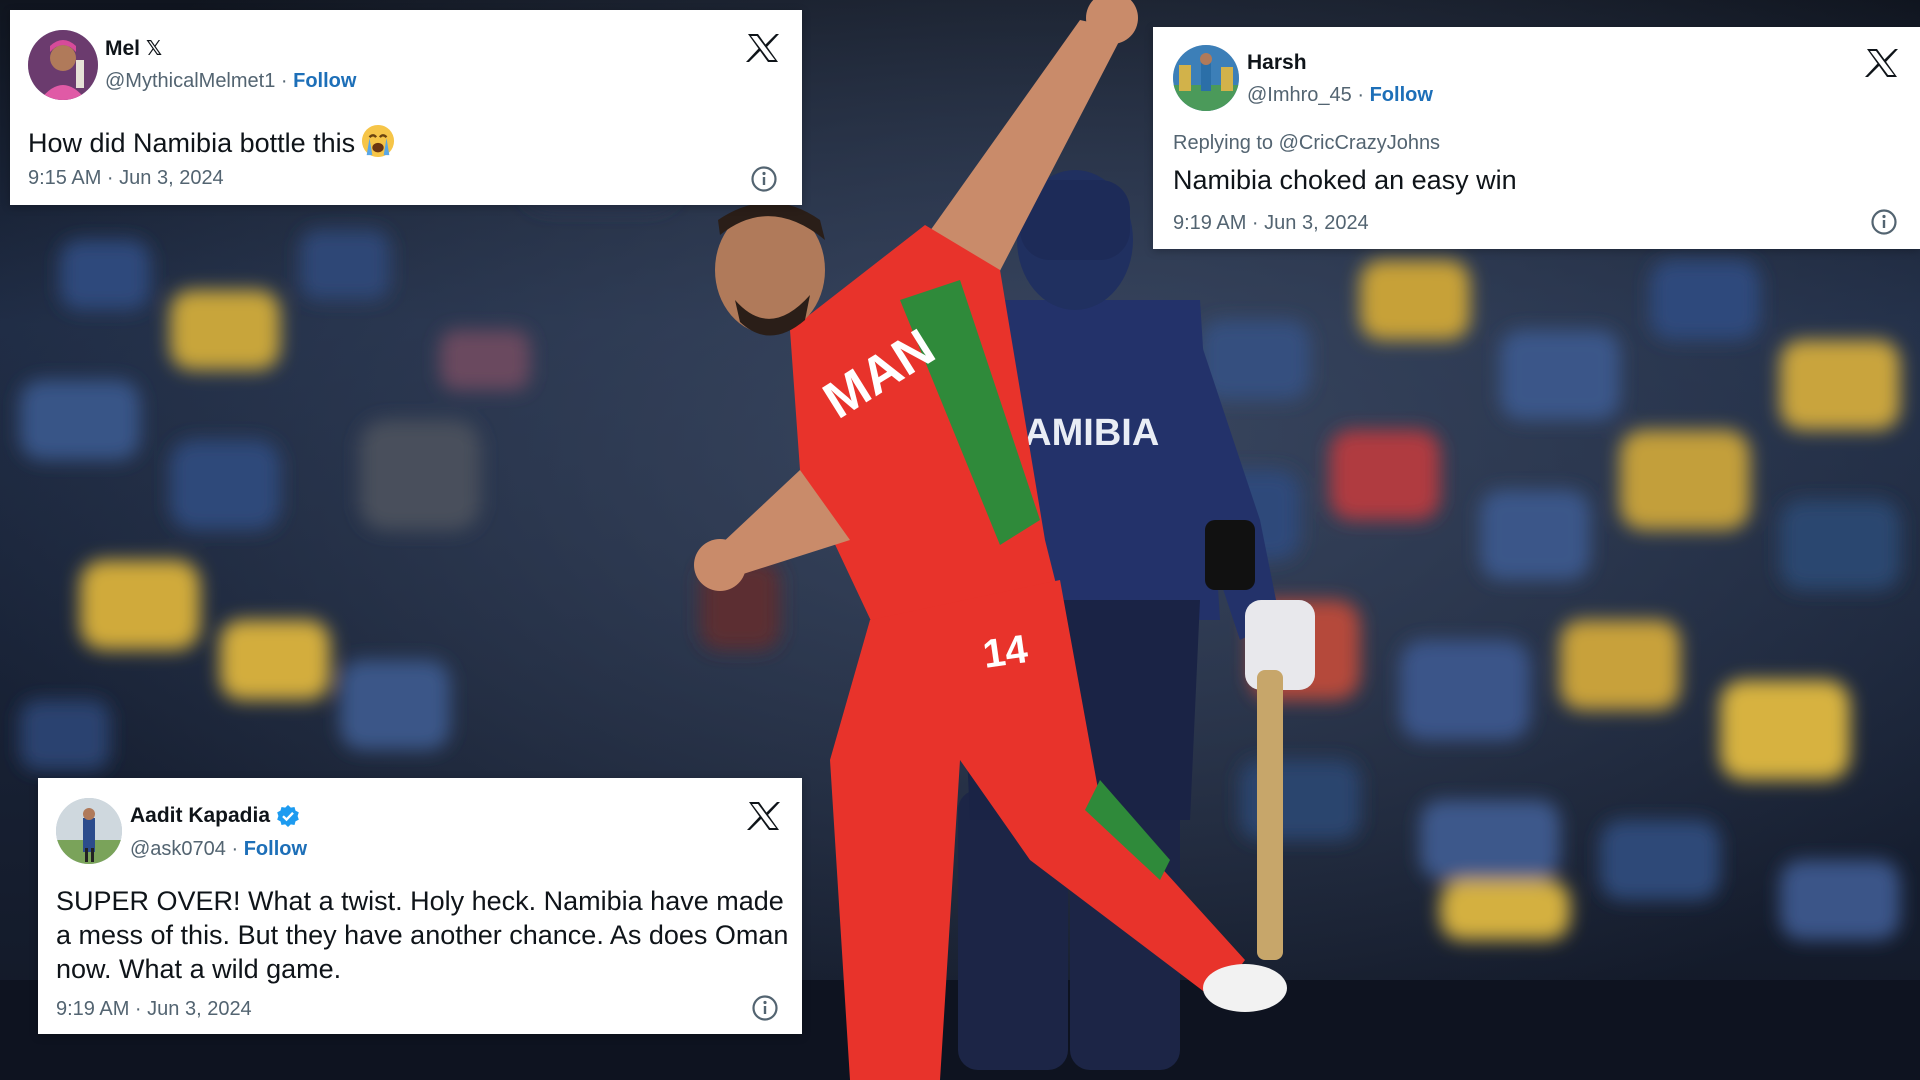  I want to click on tweet-text-content: How did Namibia bottle this, so click(192, 143).